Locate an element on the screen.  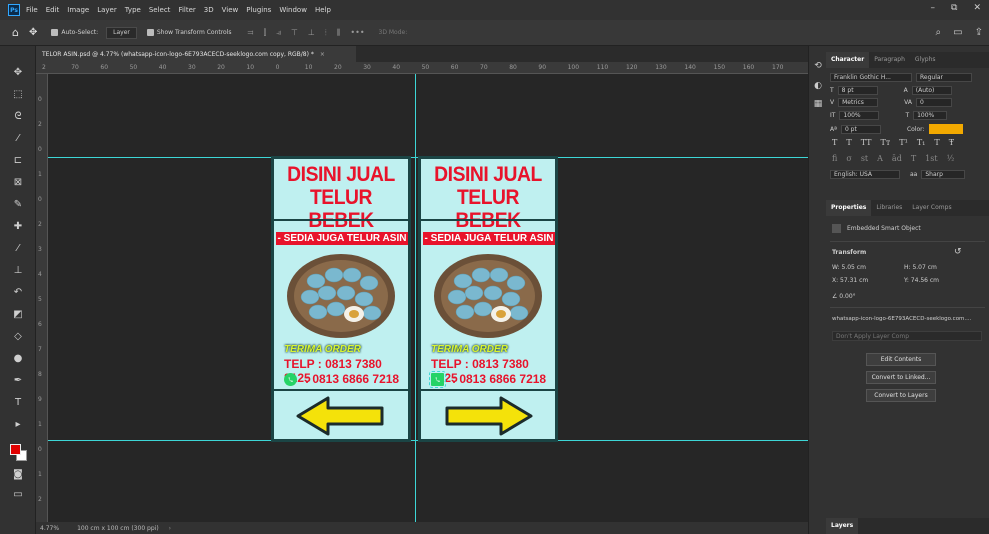
stylistic-alternates-icon: ād is located at coordinates (897, 158).